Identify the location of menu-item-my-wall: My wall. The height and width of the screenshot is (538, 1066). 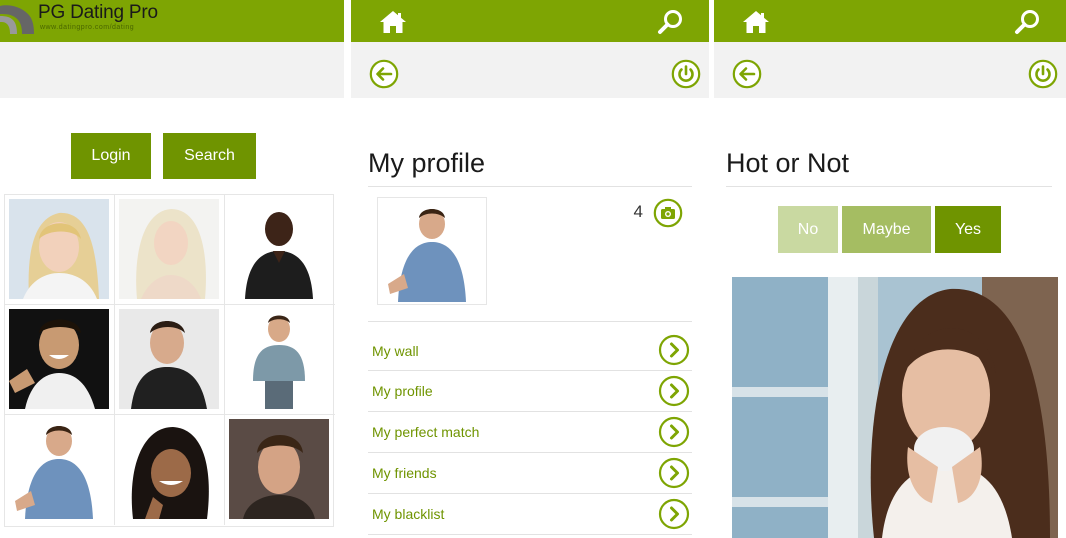
(530, 346).